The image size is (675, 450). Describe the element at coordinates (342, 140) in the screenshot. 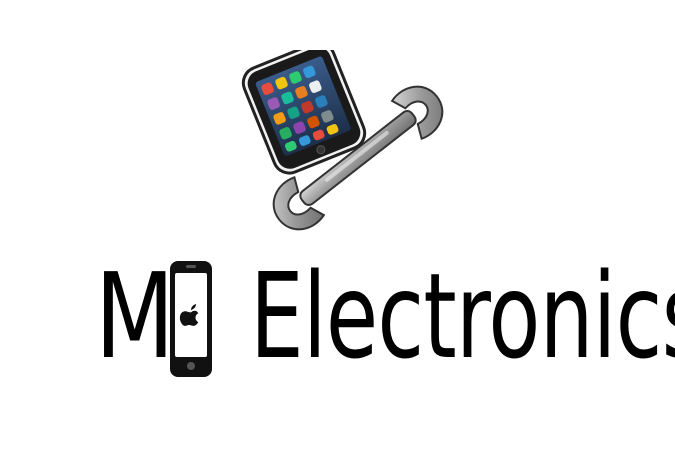

I see `logo-illustration` at that location.